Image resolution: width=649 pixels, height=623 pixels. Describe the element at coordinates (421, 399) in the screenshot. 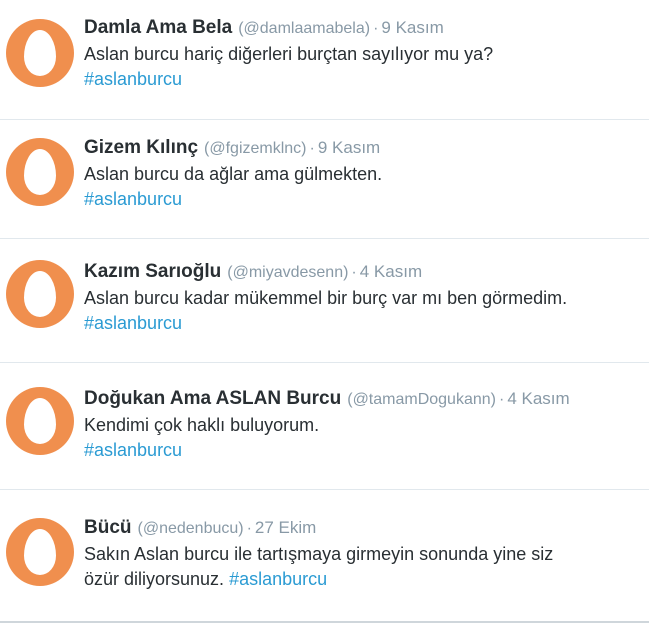

I see `user-handle: (@tamamDogukann)` at that location.